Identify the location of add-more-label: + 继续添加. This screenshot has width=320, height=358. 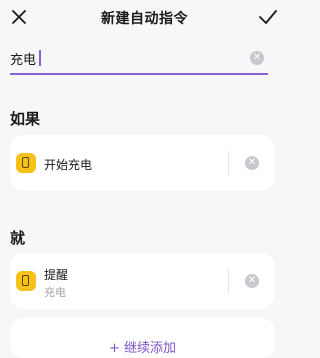
(142, 348).